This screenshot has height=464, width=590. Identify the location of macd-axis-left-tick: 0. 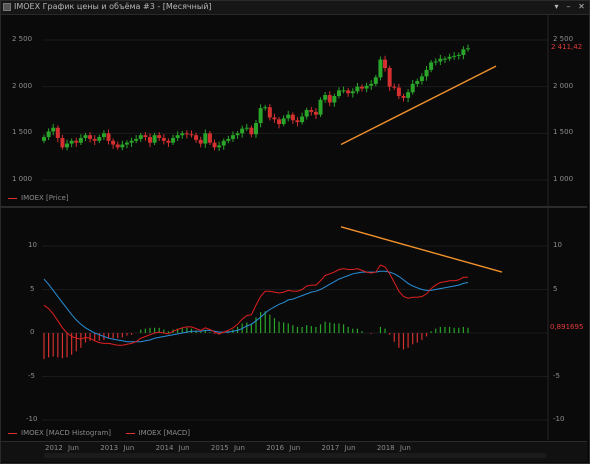
(32, 332).